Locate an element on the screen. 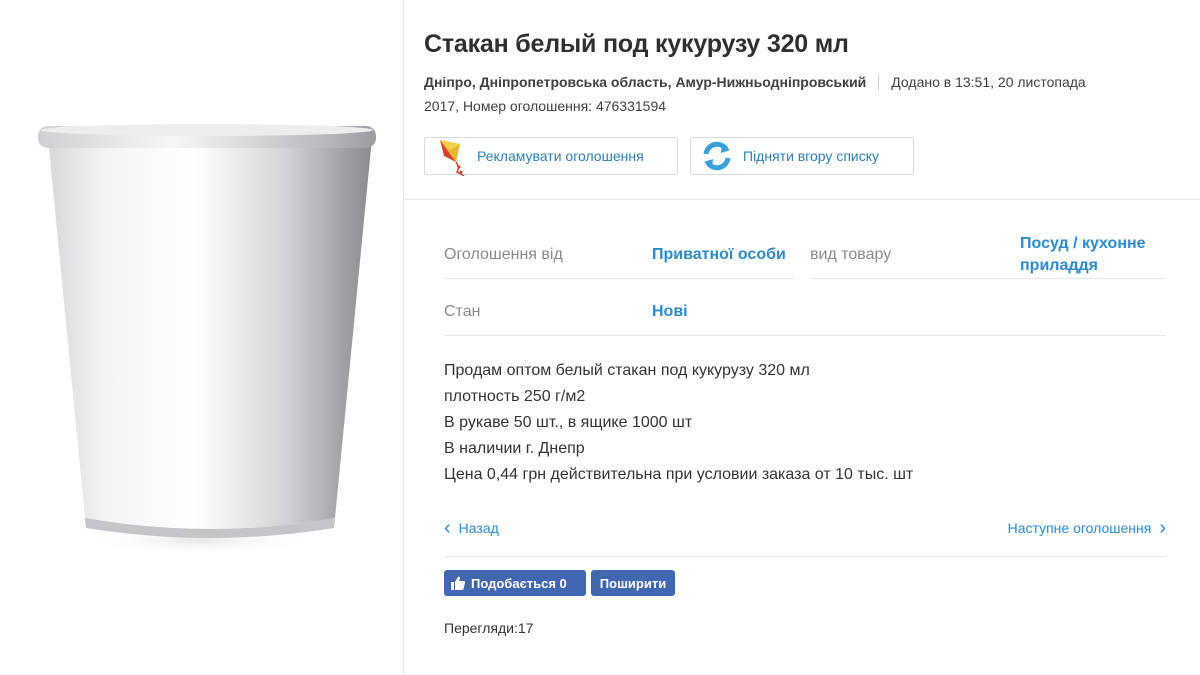 This screenshot has width=1200, height=675. facebook-like-label: Подобається 0 is located at coordinates (519, 583).